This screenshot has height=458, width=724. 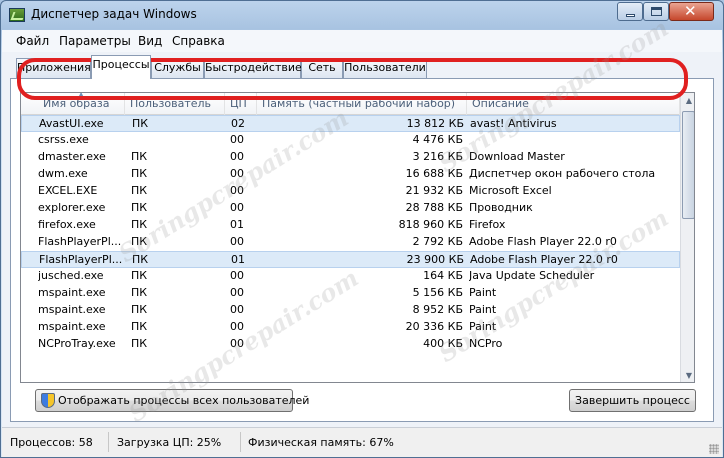 What do you see at coordinates (687, 237) in the screenshot?
I see `vertical-scrollbar: ▲ ▼` at bounding box center [687, 237].